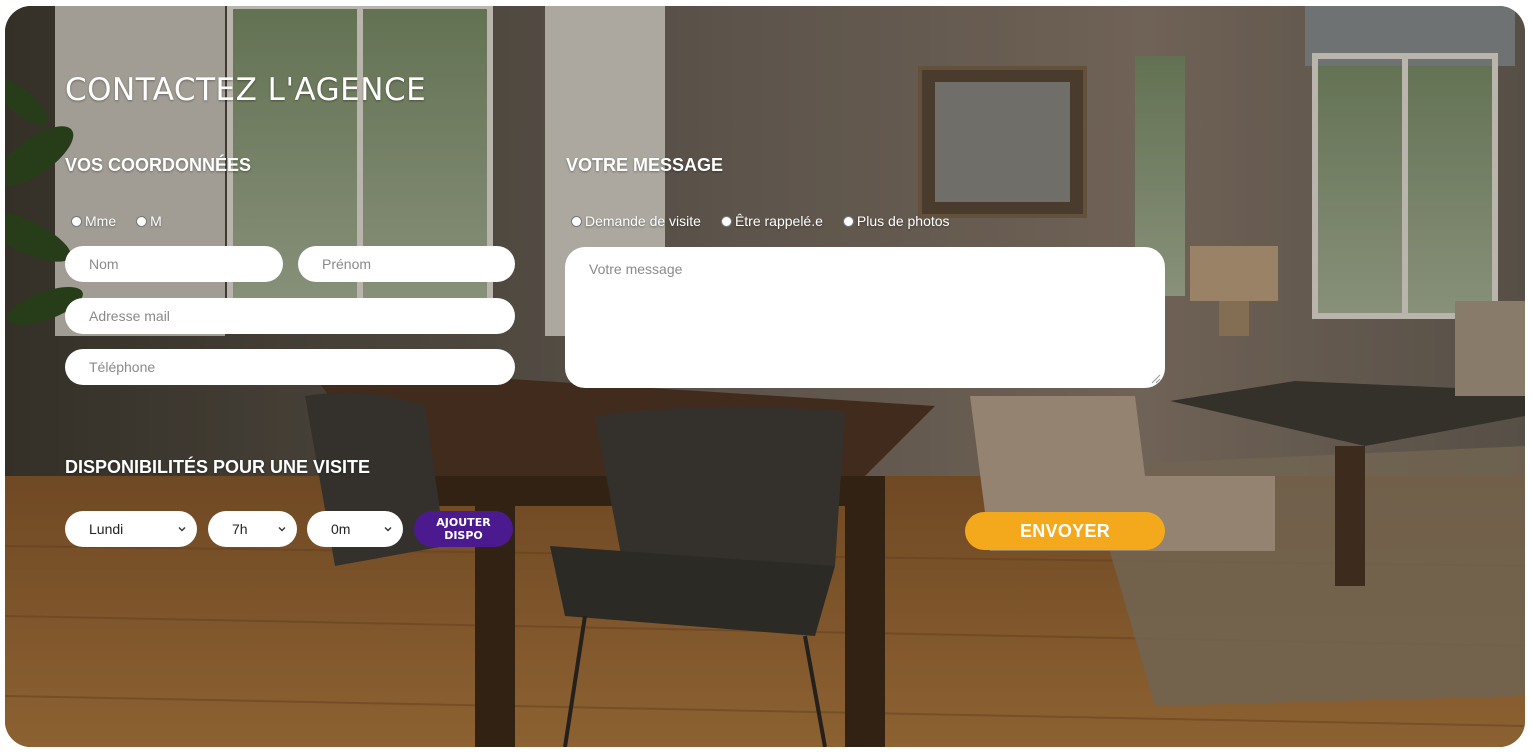 This screenshot has width=1531, height=754. I want to click on message-heading: VOTRE MESSAGE, so click(645, 165).